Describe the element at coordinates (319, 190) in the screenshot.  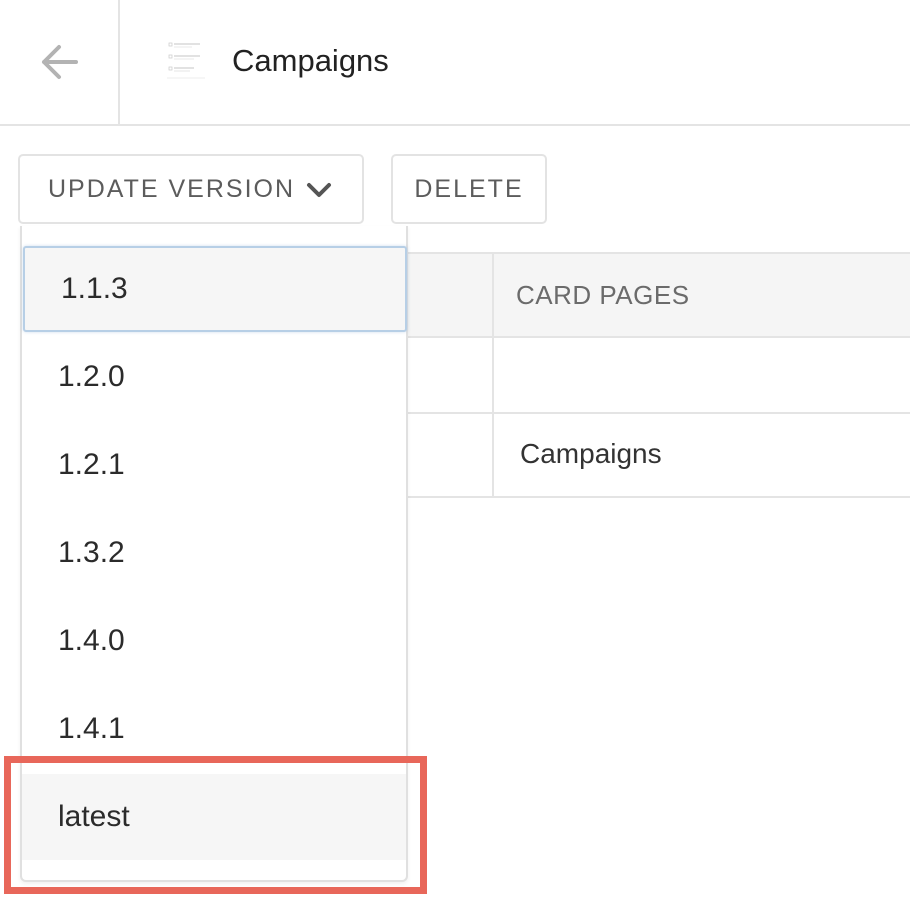
I see `chevron-down-icon` at that location.